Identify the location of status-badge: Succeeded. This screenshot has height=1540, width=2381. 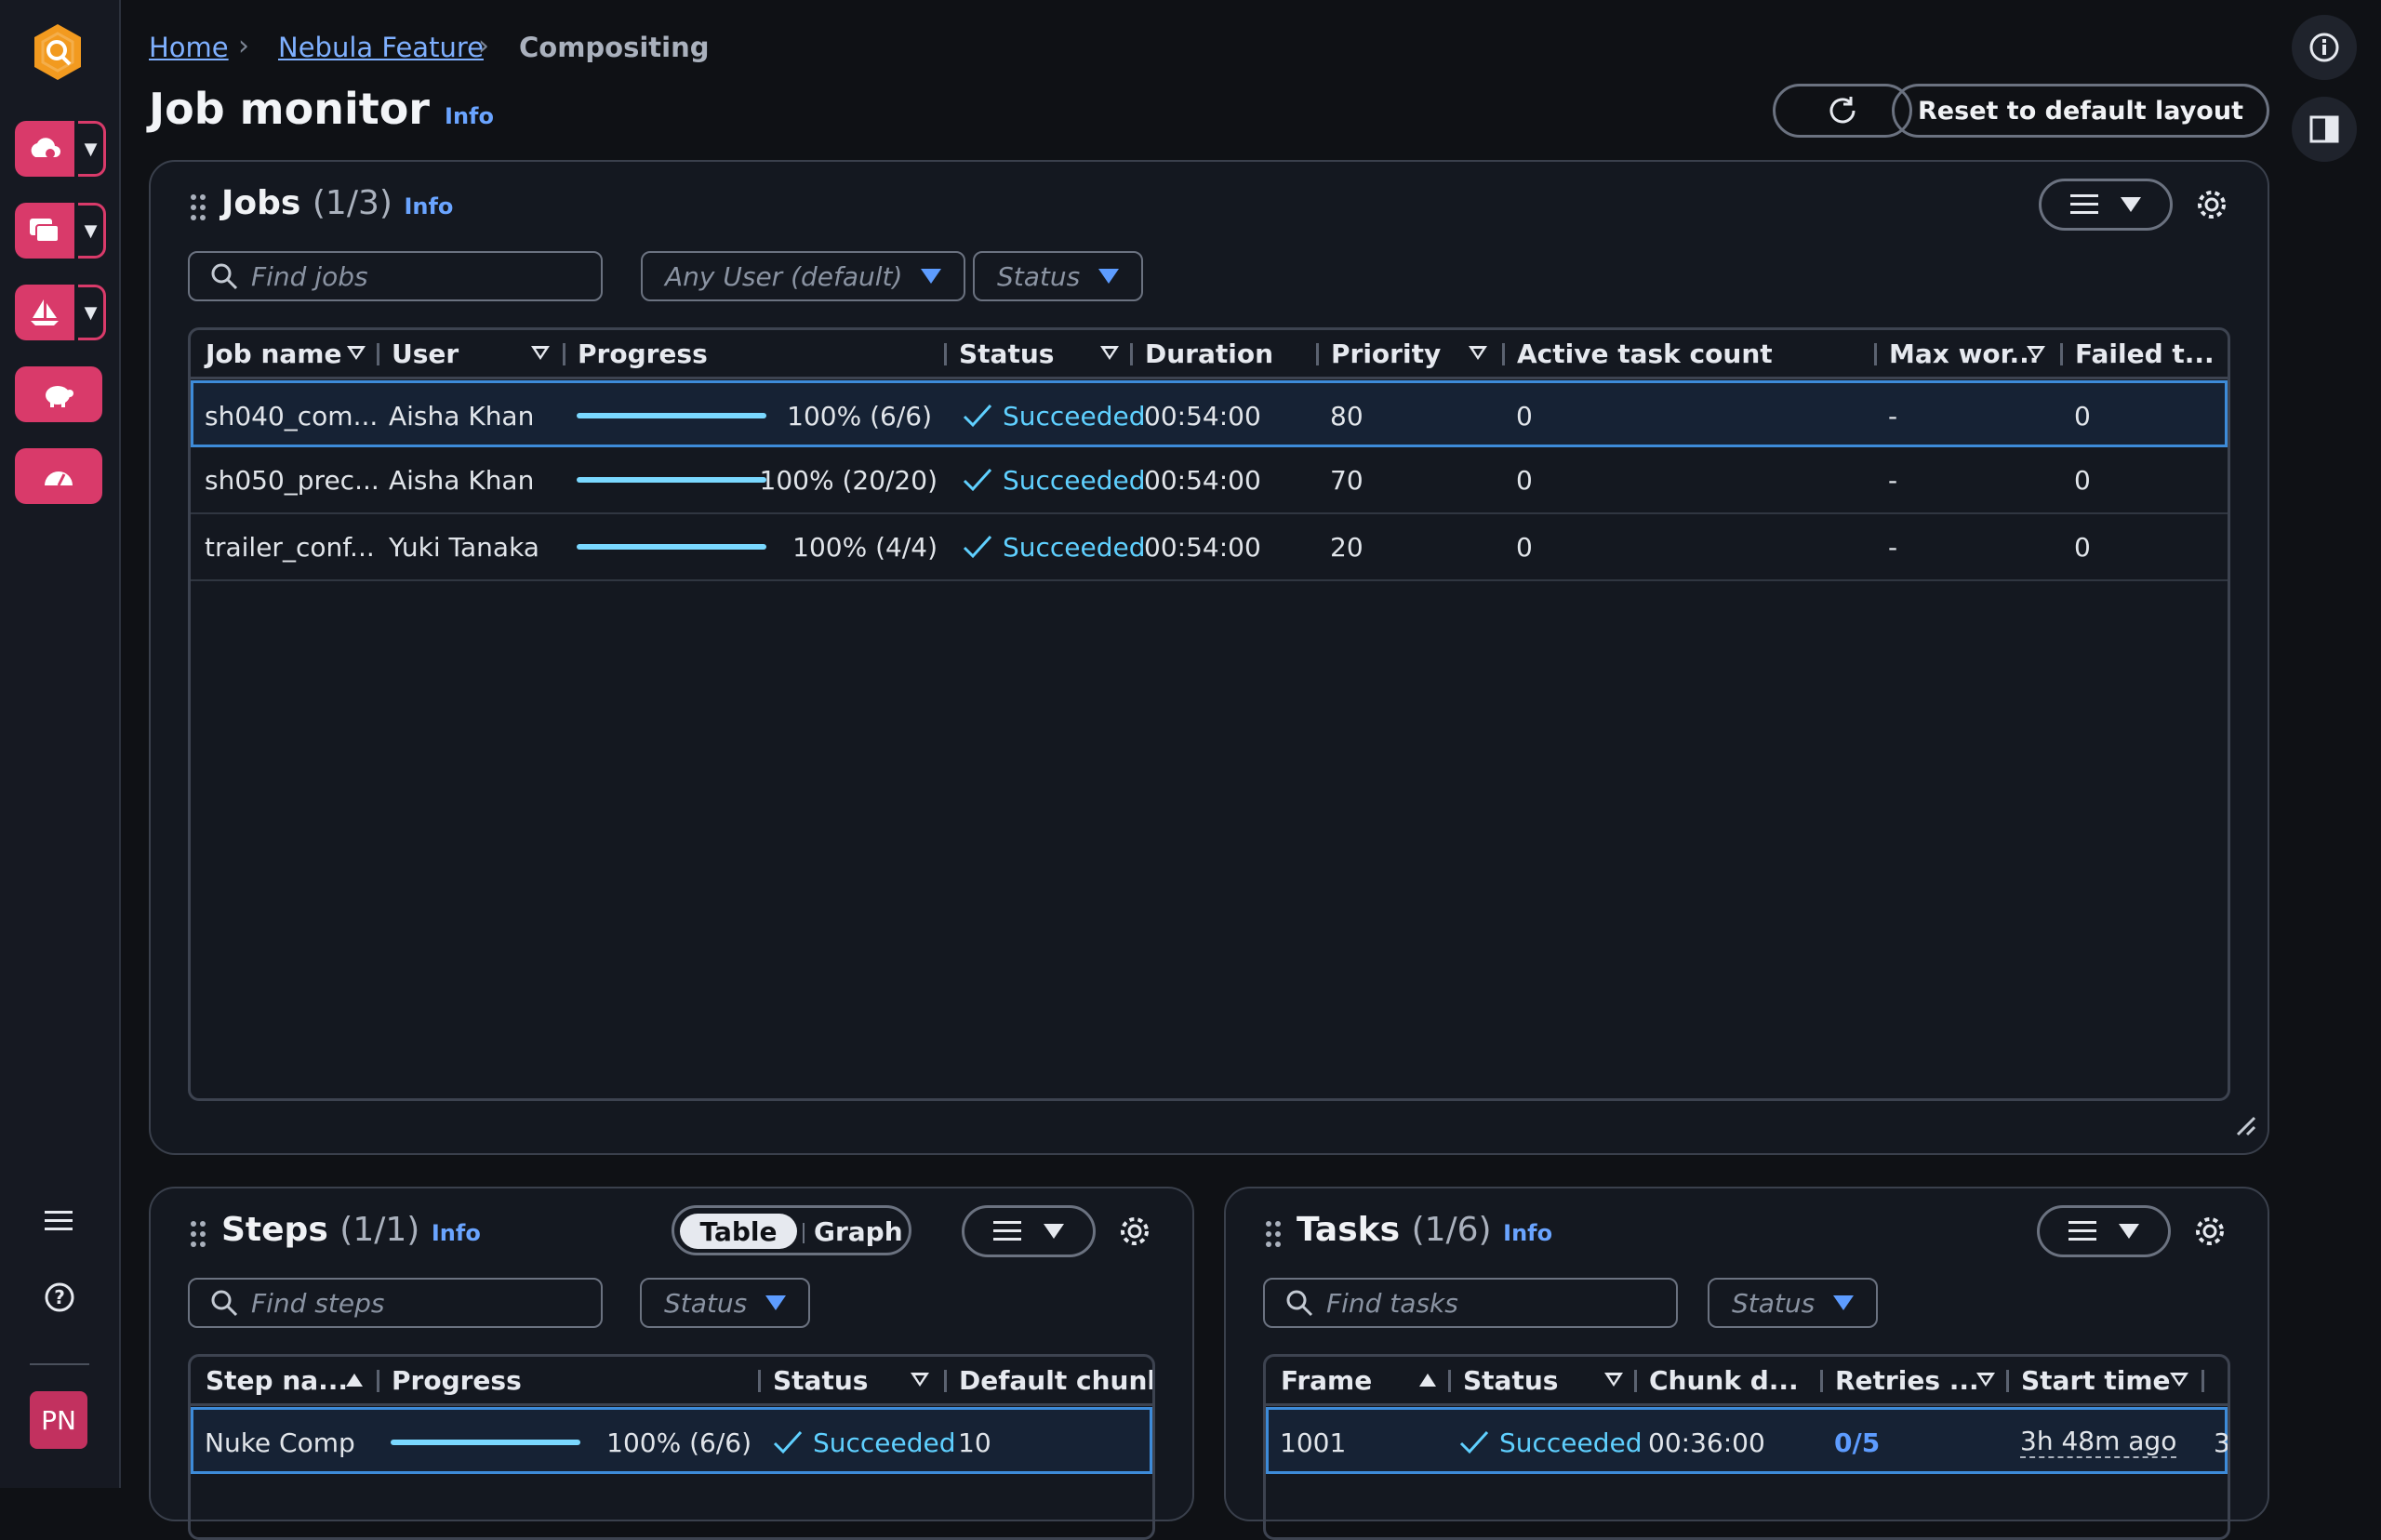
(1551, 1442).